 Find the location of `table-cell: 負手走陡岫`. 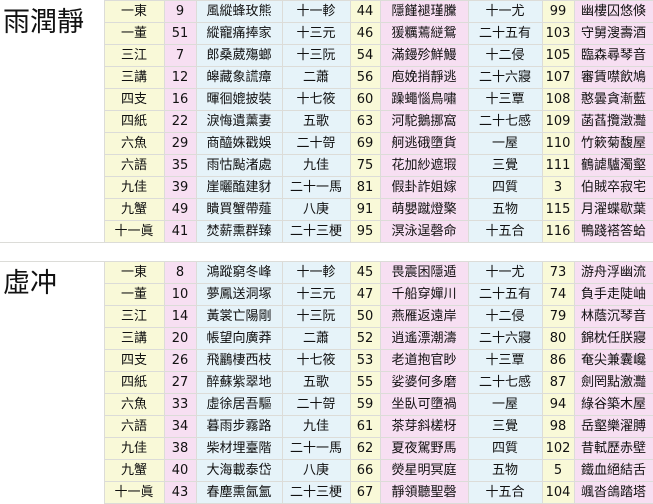

table-cell: 負手走陡岫 is located at coordinates (613, 294).